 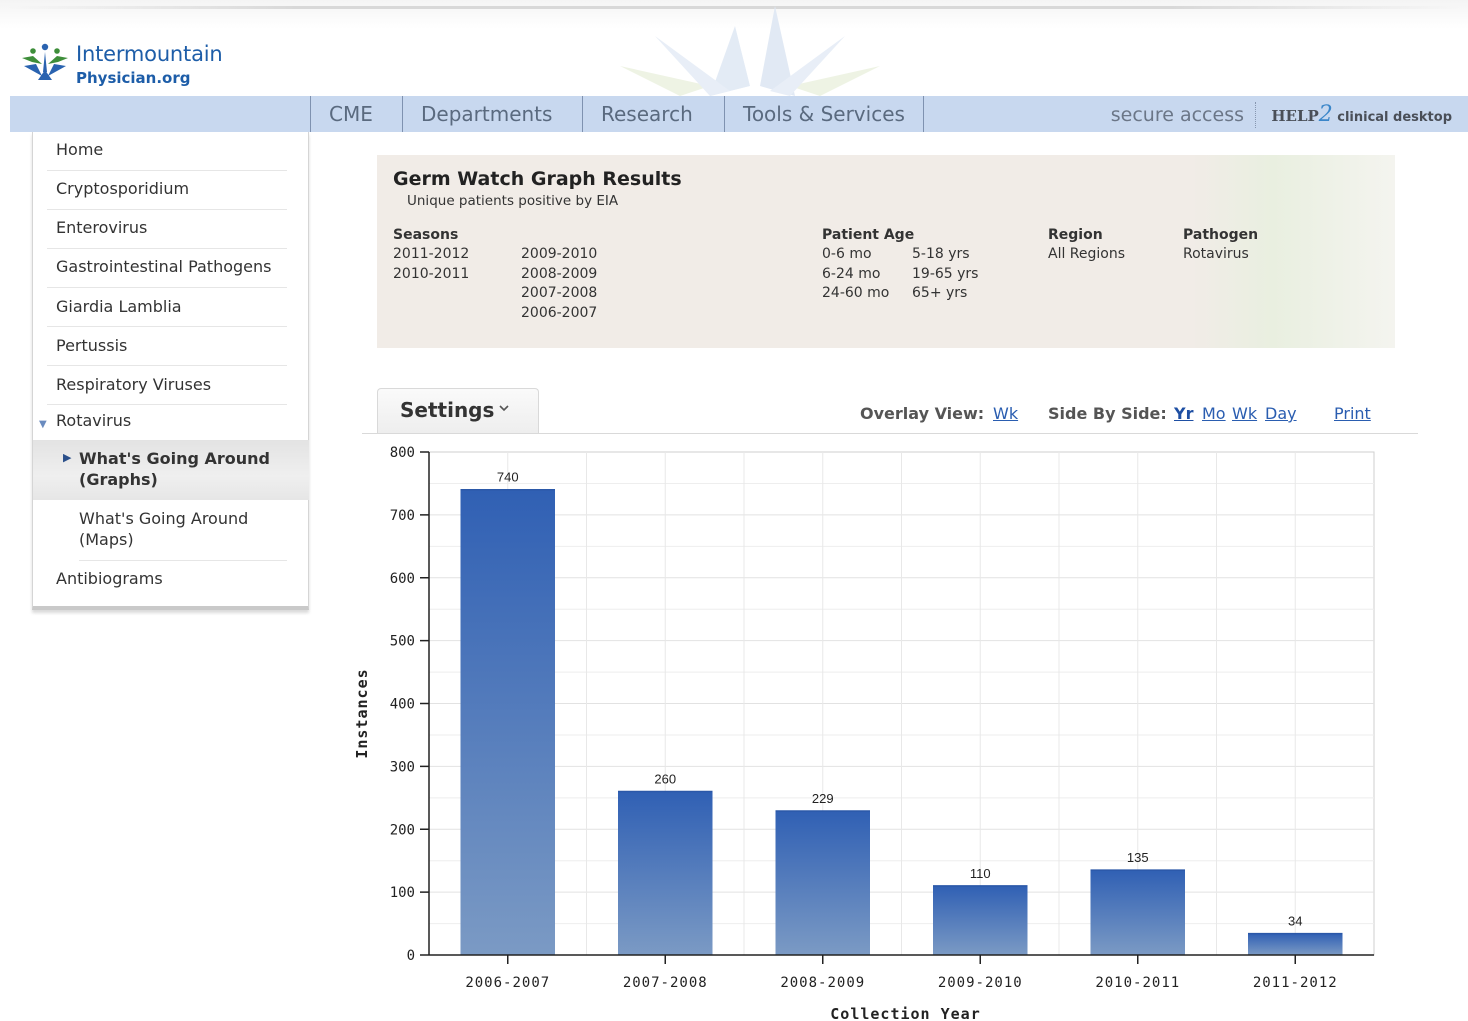 I want to click on sidebar-item-home: Home, so click(x=167, y=151).